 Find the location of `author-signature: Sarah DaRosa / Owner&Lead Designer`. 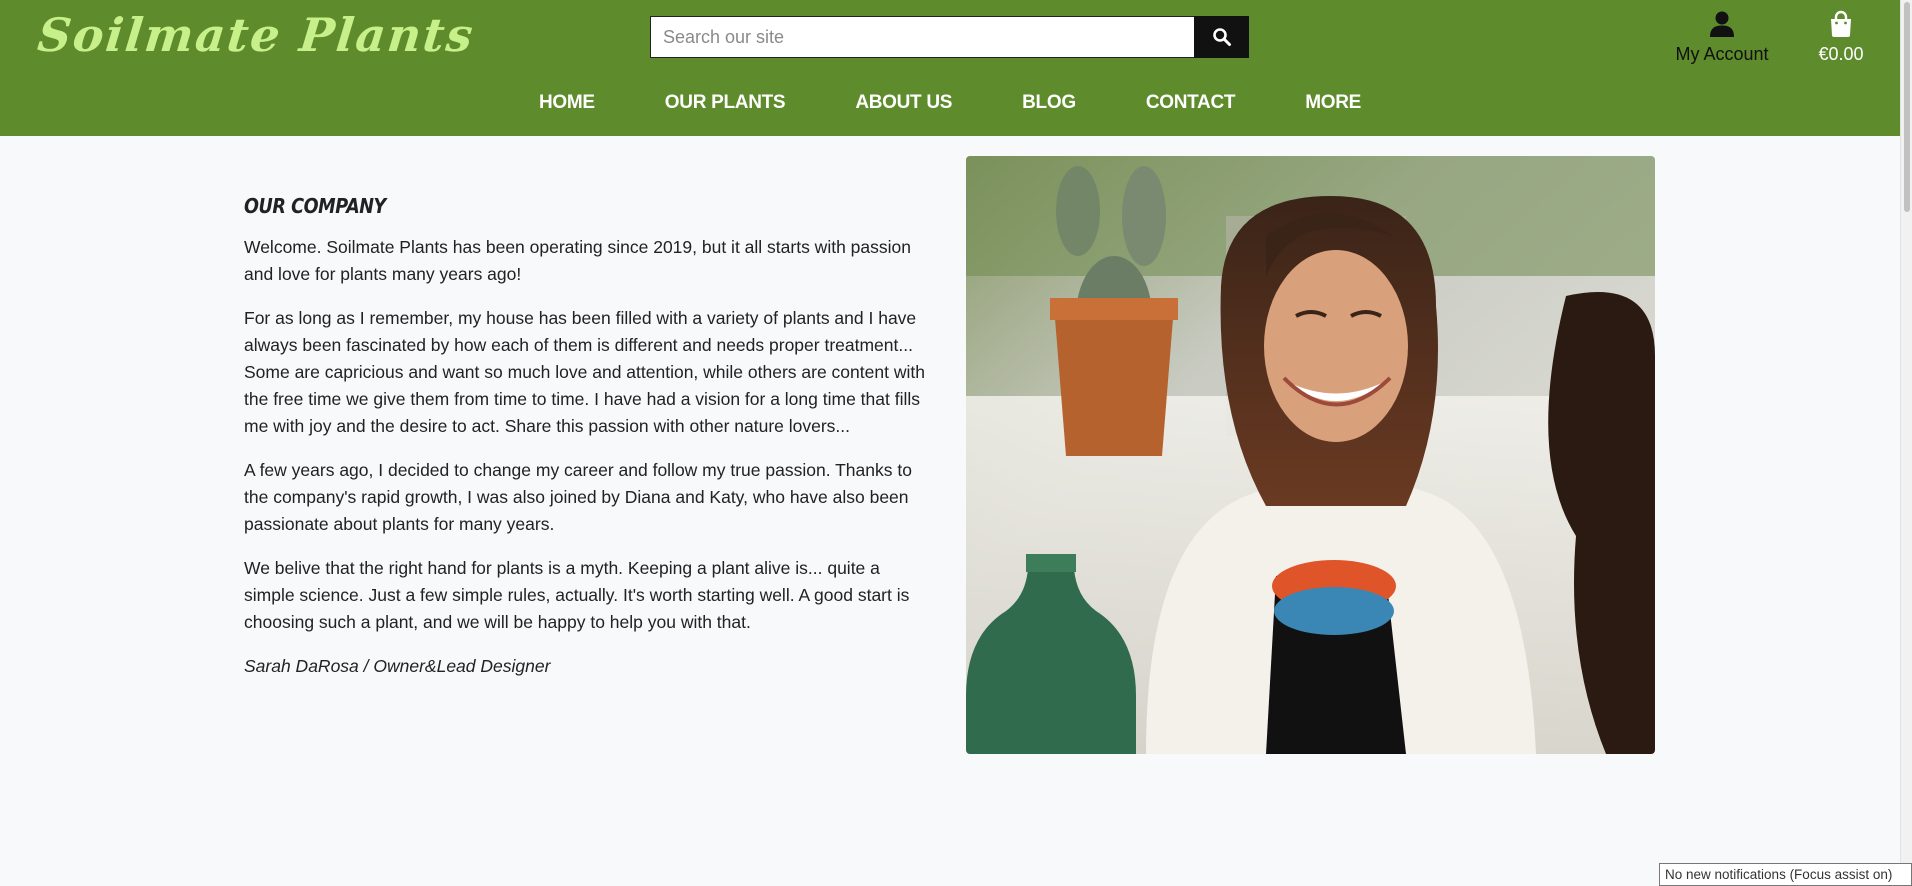

author-signature: Sarah DaRosa / Owner&Lead Designer is located at coordinates (397, 666).